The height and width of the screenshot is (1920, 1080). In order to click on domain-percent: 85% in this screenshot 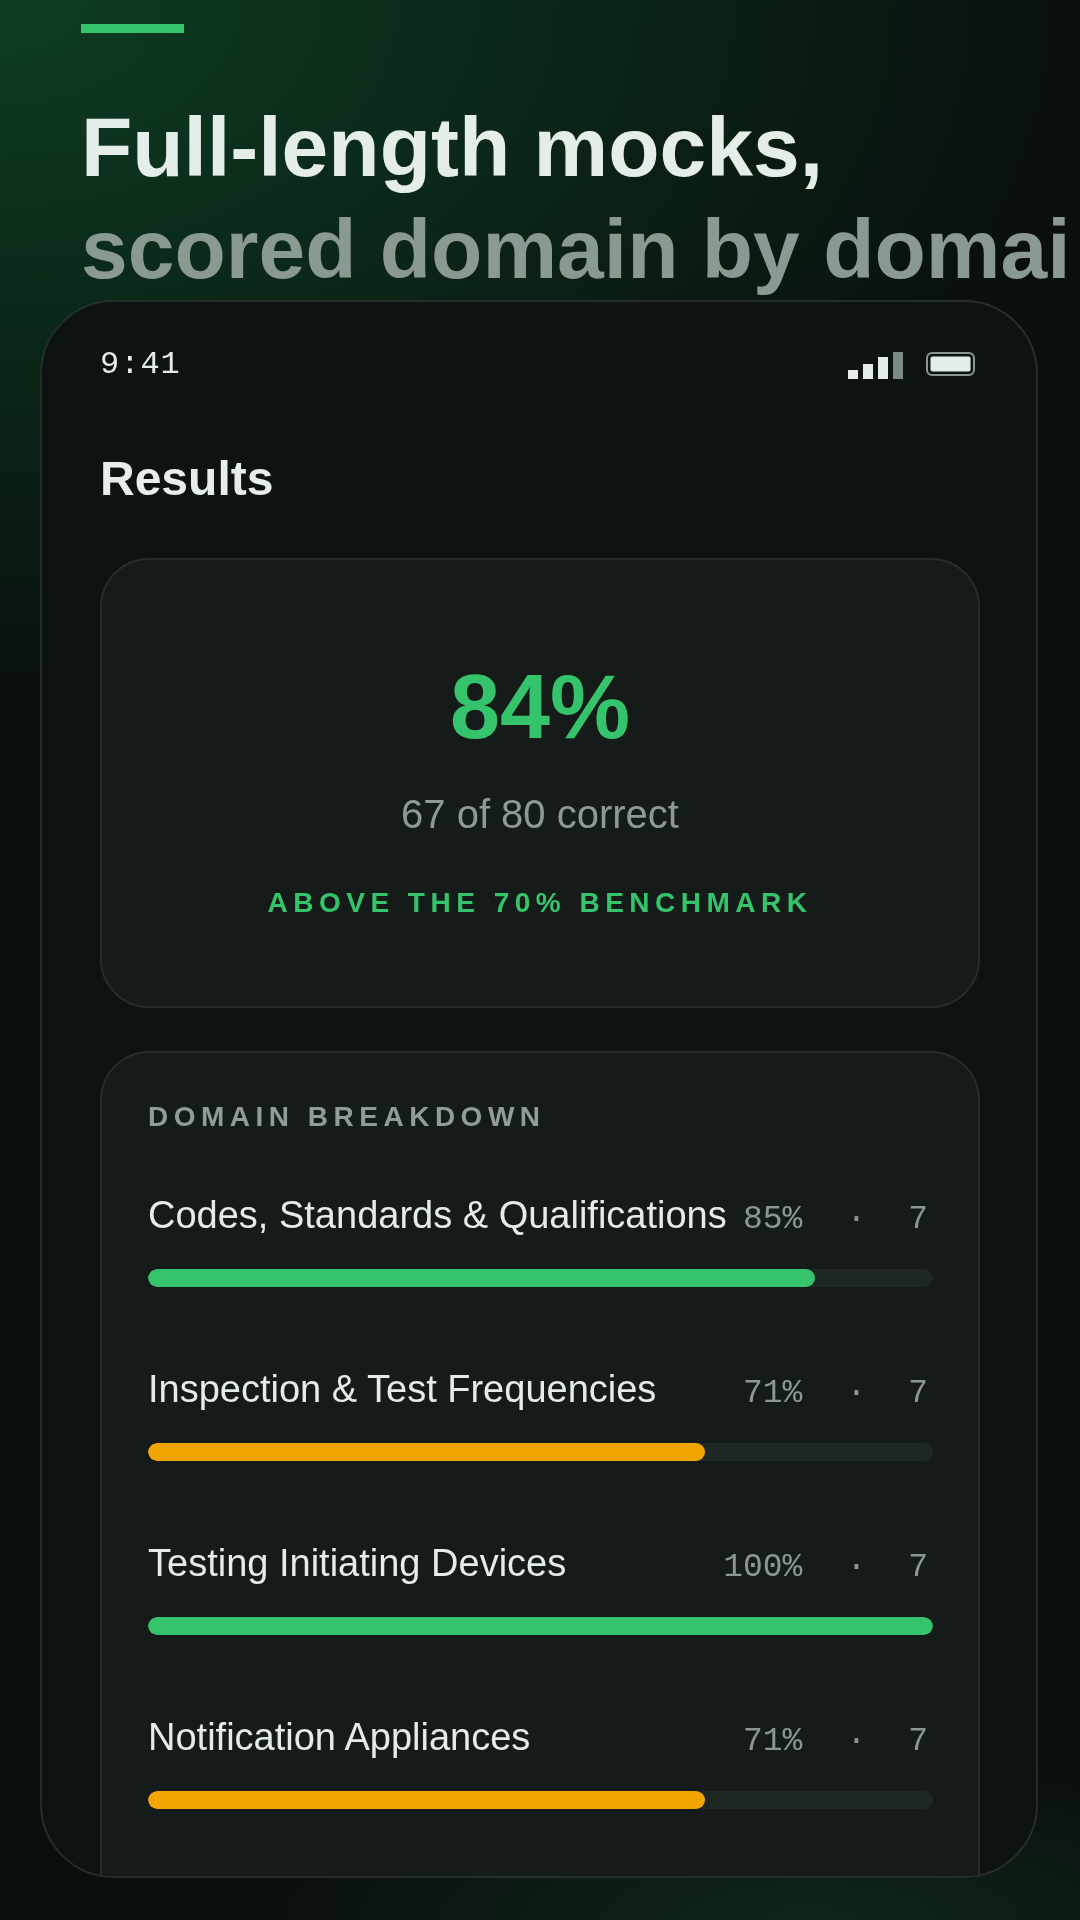, I will do `click(772, 1220)`.